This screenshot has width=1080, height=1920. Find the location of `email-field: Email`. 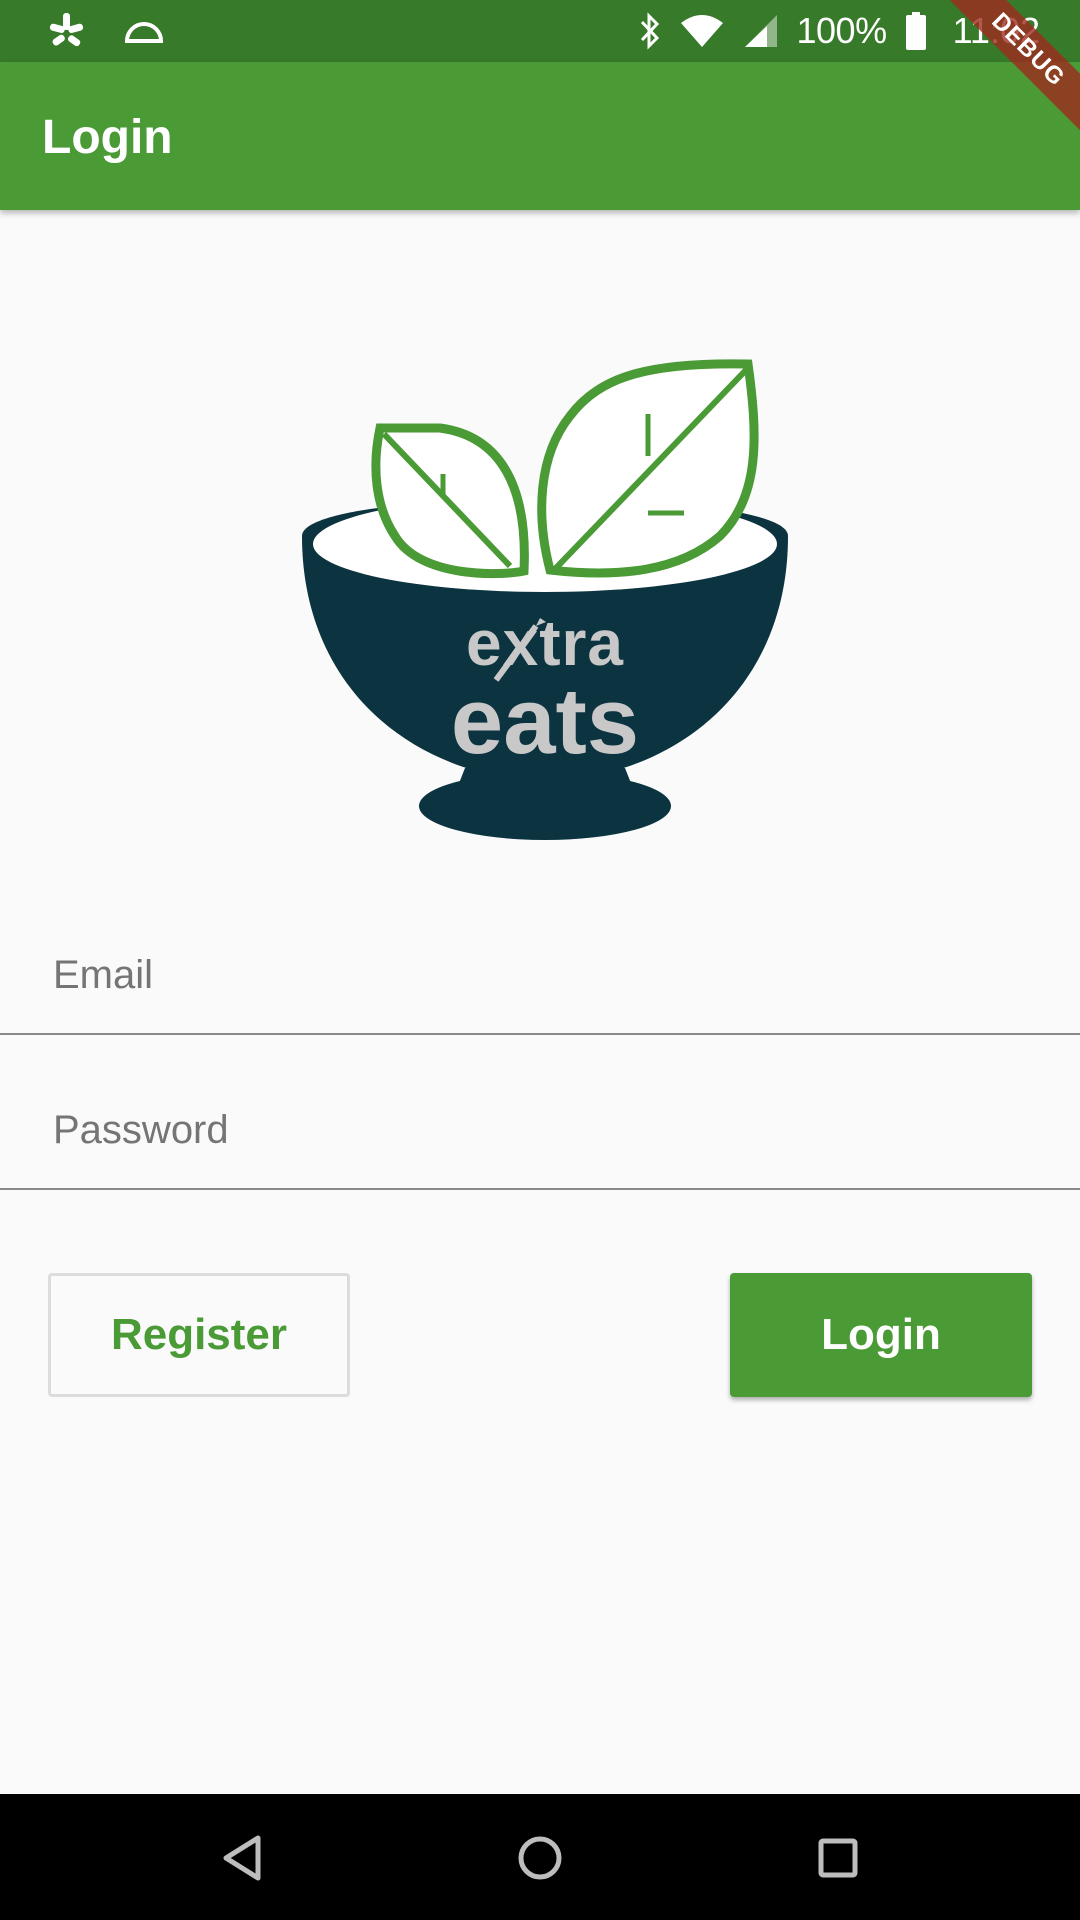

email-field: Email is located at coordinates (540, 975).